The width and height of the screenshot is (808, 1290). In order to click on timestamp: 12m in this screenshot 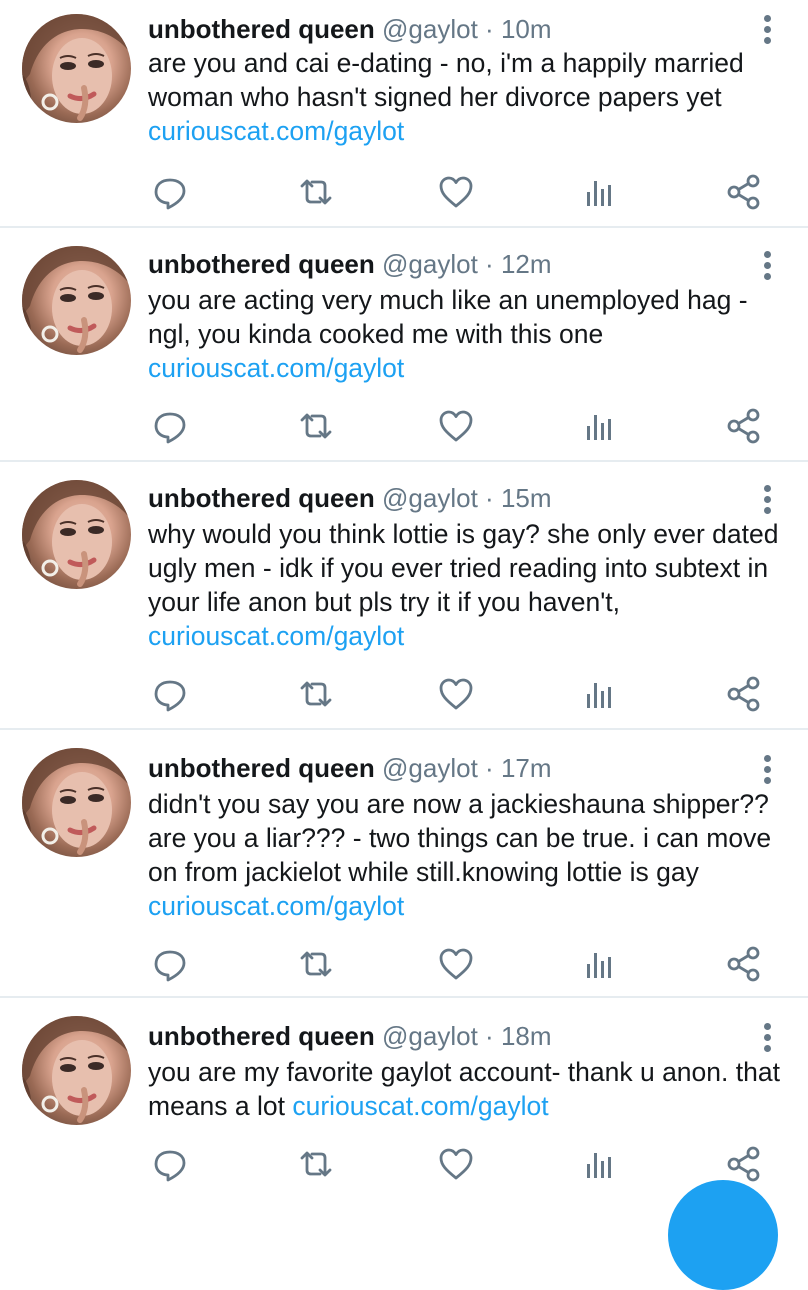, I will do `click(526, 264)`.